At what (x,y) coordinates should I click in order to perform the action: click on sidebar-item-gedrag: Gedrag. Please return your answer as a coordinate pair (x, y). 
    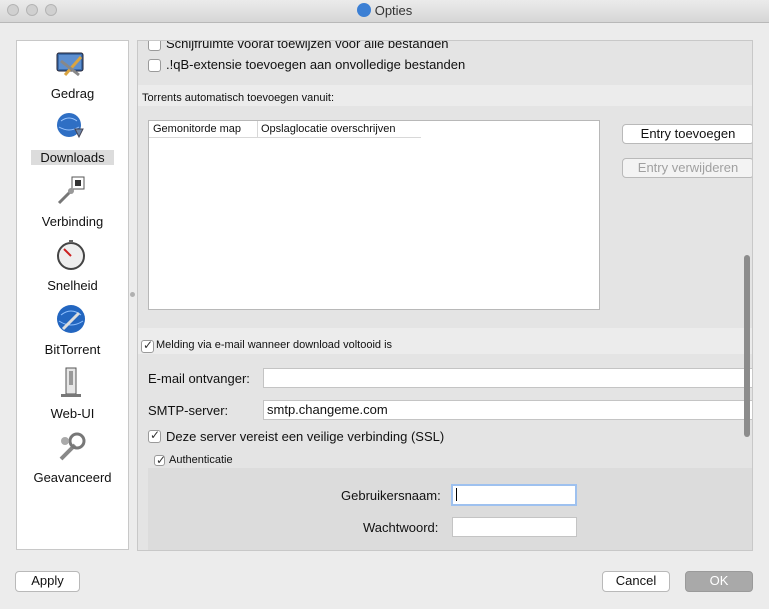
    Looking at the image, I should click on (72, 77).